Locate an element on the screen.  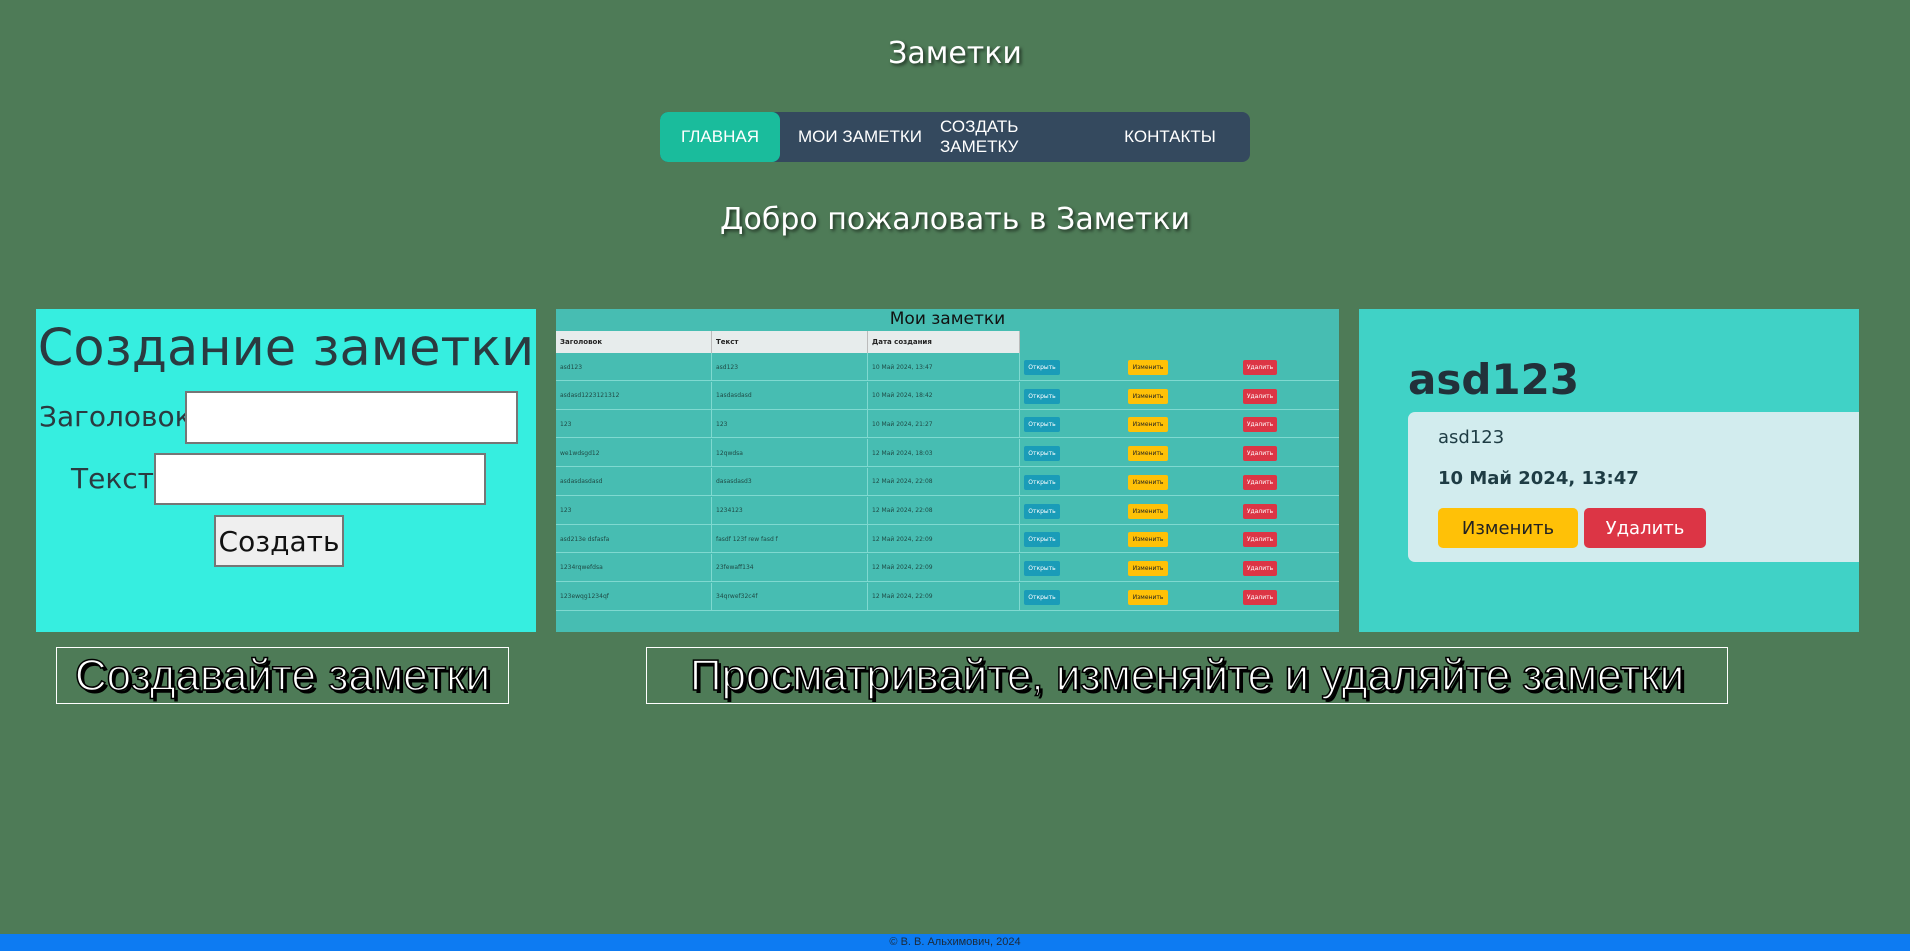
row-title-cell: asdasdasdasd is located at coordinates (634, 481).